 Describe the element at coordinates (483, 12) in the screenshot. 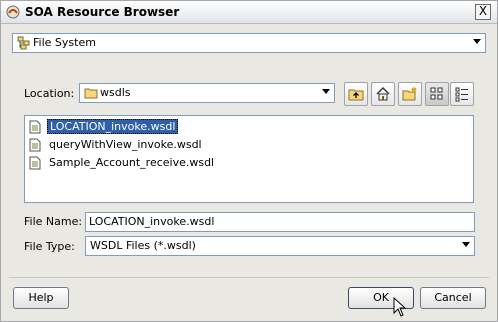

I see `close-button: X` at that location.